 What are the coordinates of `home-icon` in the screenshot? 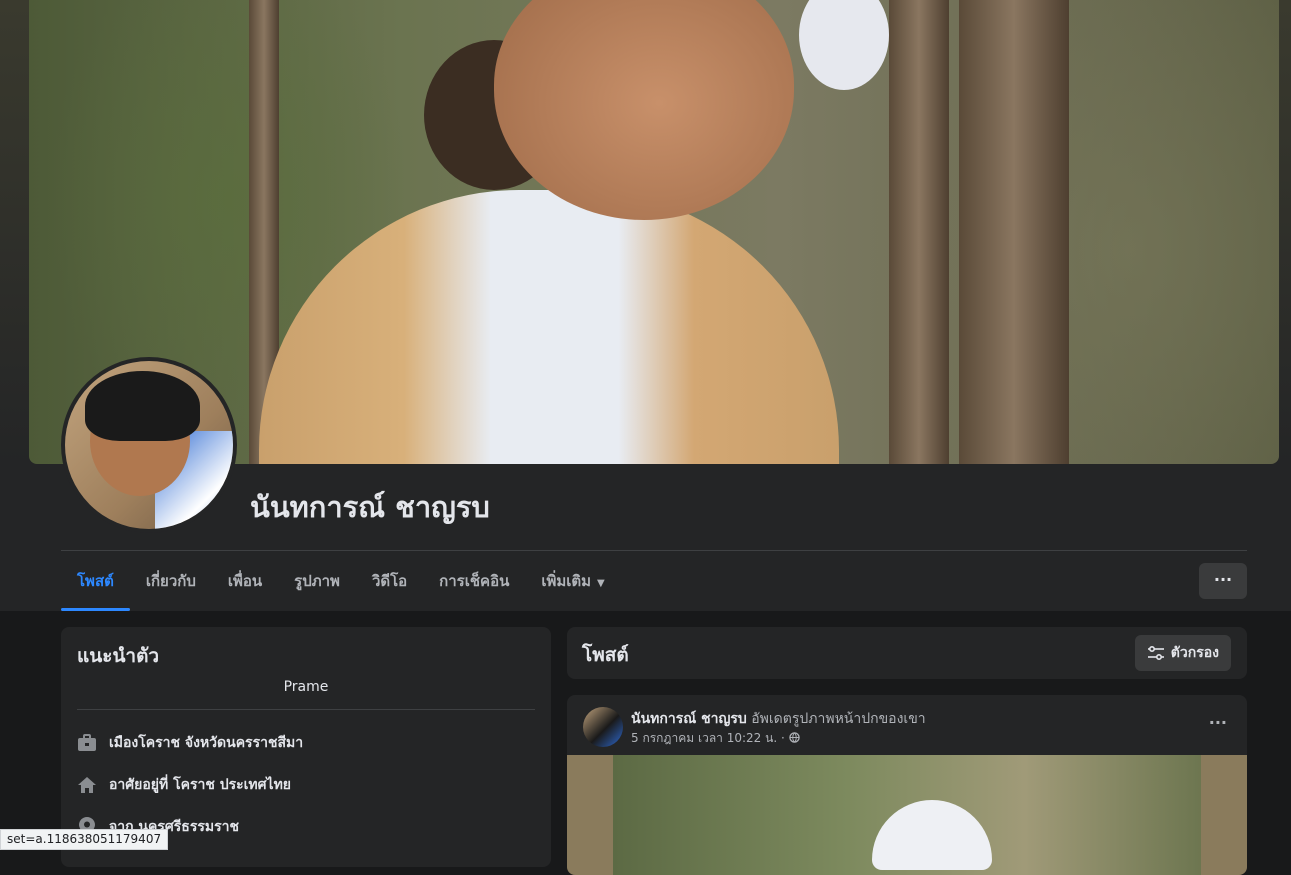 It's located at (87, 785).